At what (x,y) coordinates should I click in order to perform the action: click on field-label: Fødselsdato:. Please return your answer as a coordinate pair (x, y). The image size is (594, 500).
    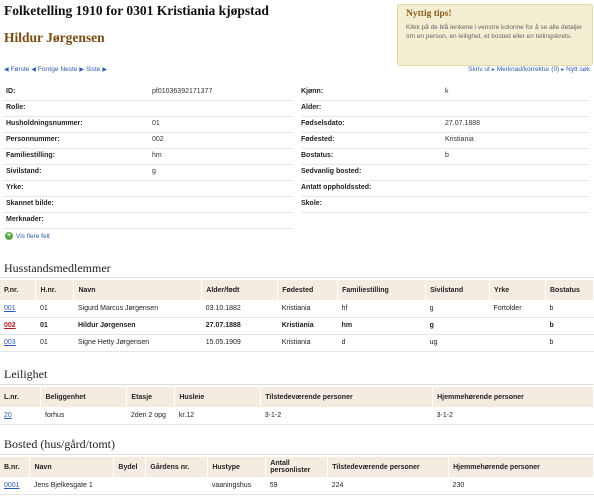
    Looking at the image, I should click on (323, 123).